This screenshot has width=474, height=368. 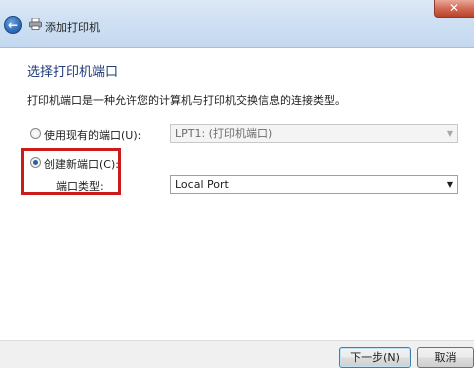 What do you see at coordinates (224, 133) in the screenshot?
I see `existing-port-value: LPT1: (打印机端口)` at bounding box center [224, 133].